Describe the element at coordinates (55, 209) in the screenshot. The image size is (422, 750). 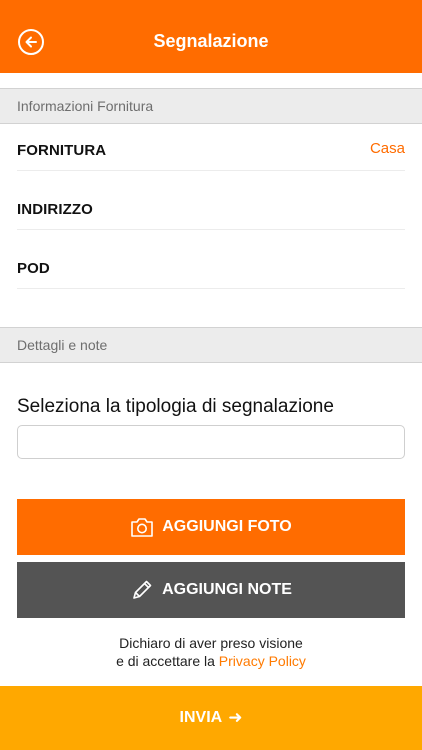
I see `info-row-label: INDIRIZZO` at that location.